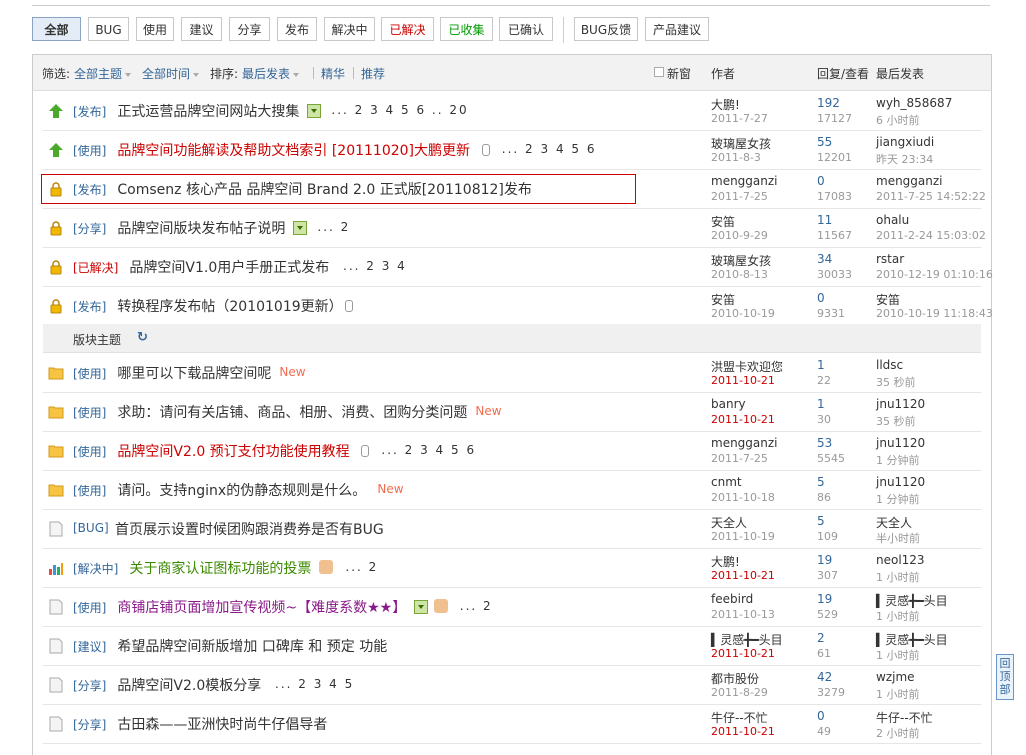 The image size is (1026, 755). Describe the element at coordinates (201, 228) in the screenshot. I see `thread-title: 品牌空间版块发布帖子说明` at that location.